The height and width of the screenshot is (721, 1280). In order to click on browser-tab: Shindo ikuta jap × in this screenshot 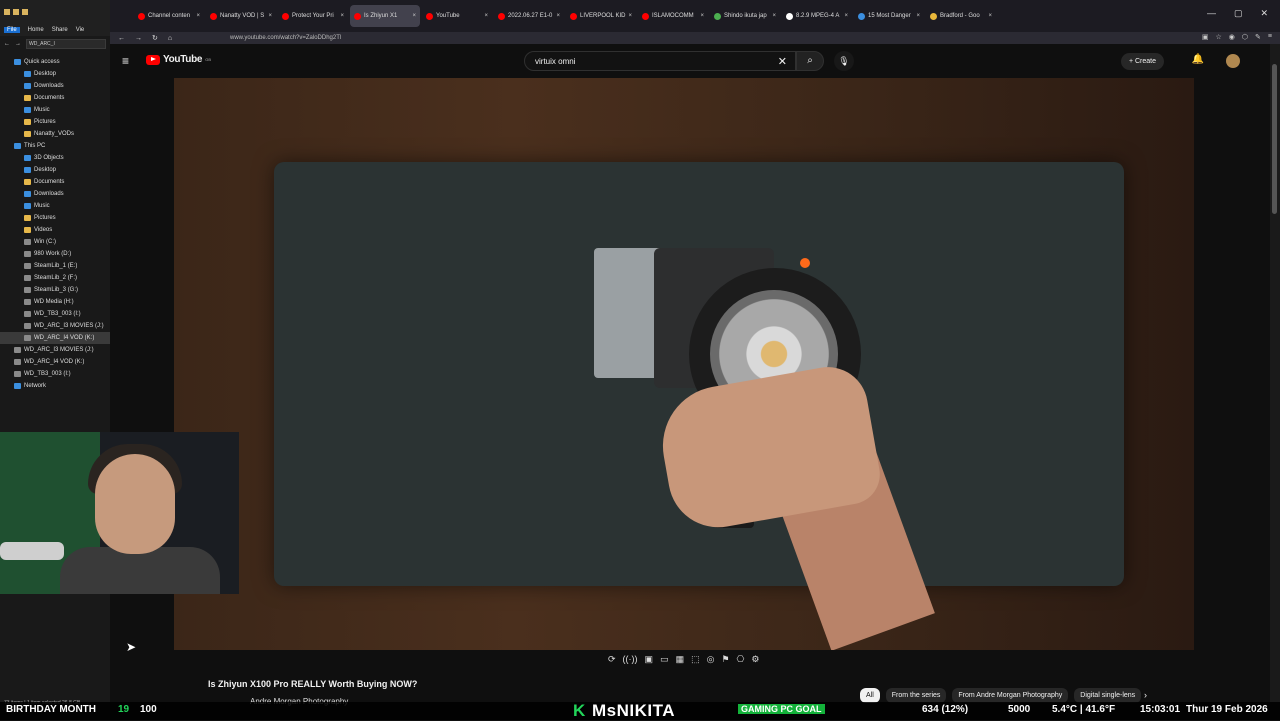, I will do `click(745, 16)`.